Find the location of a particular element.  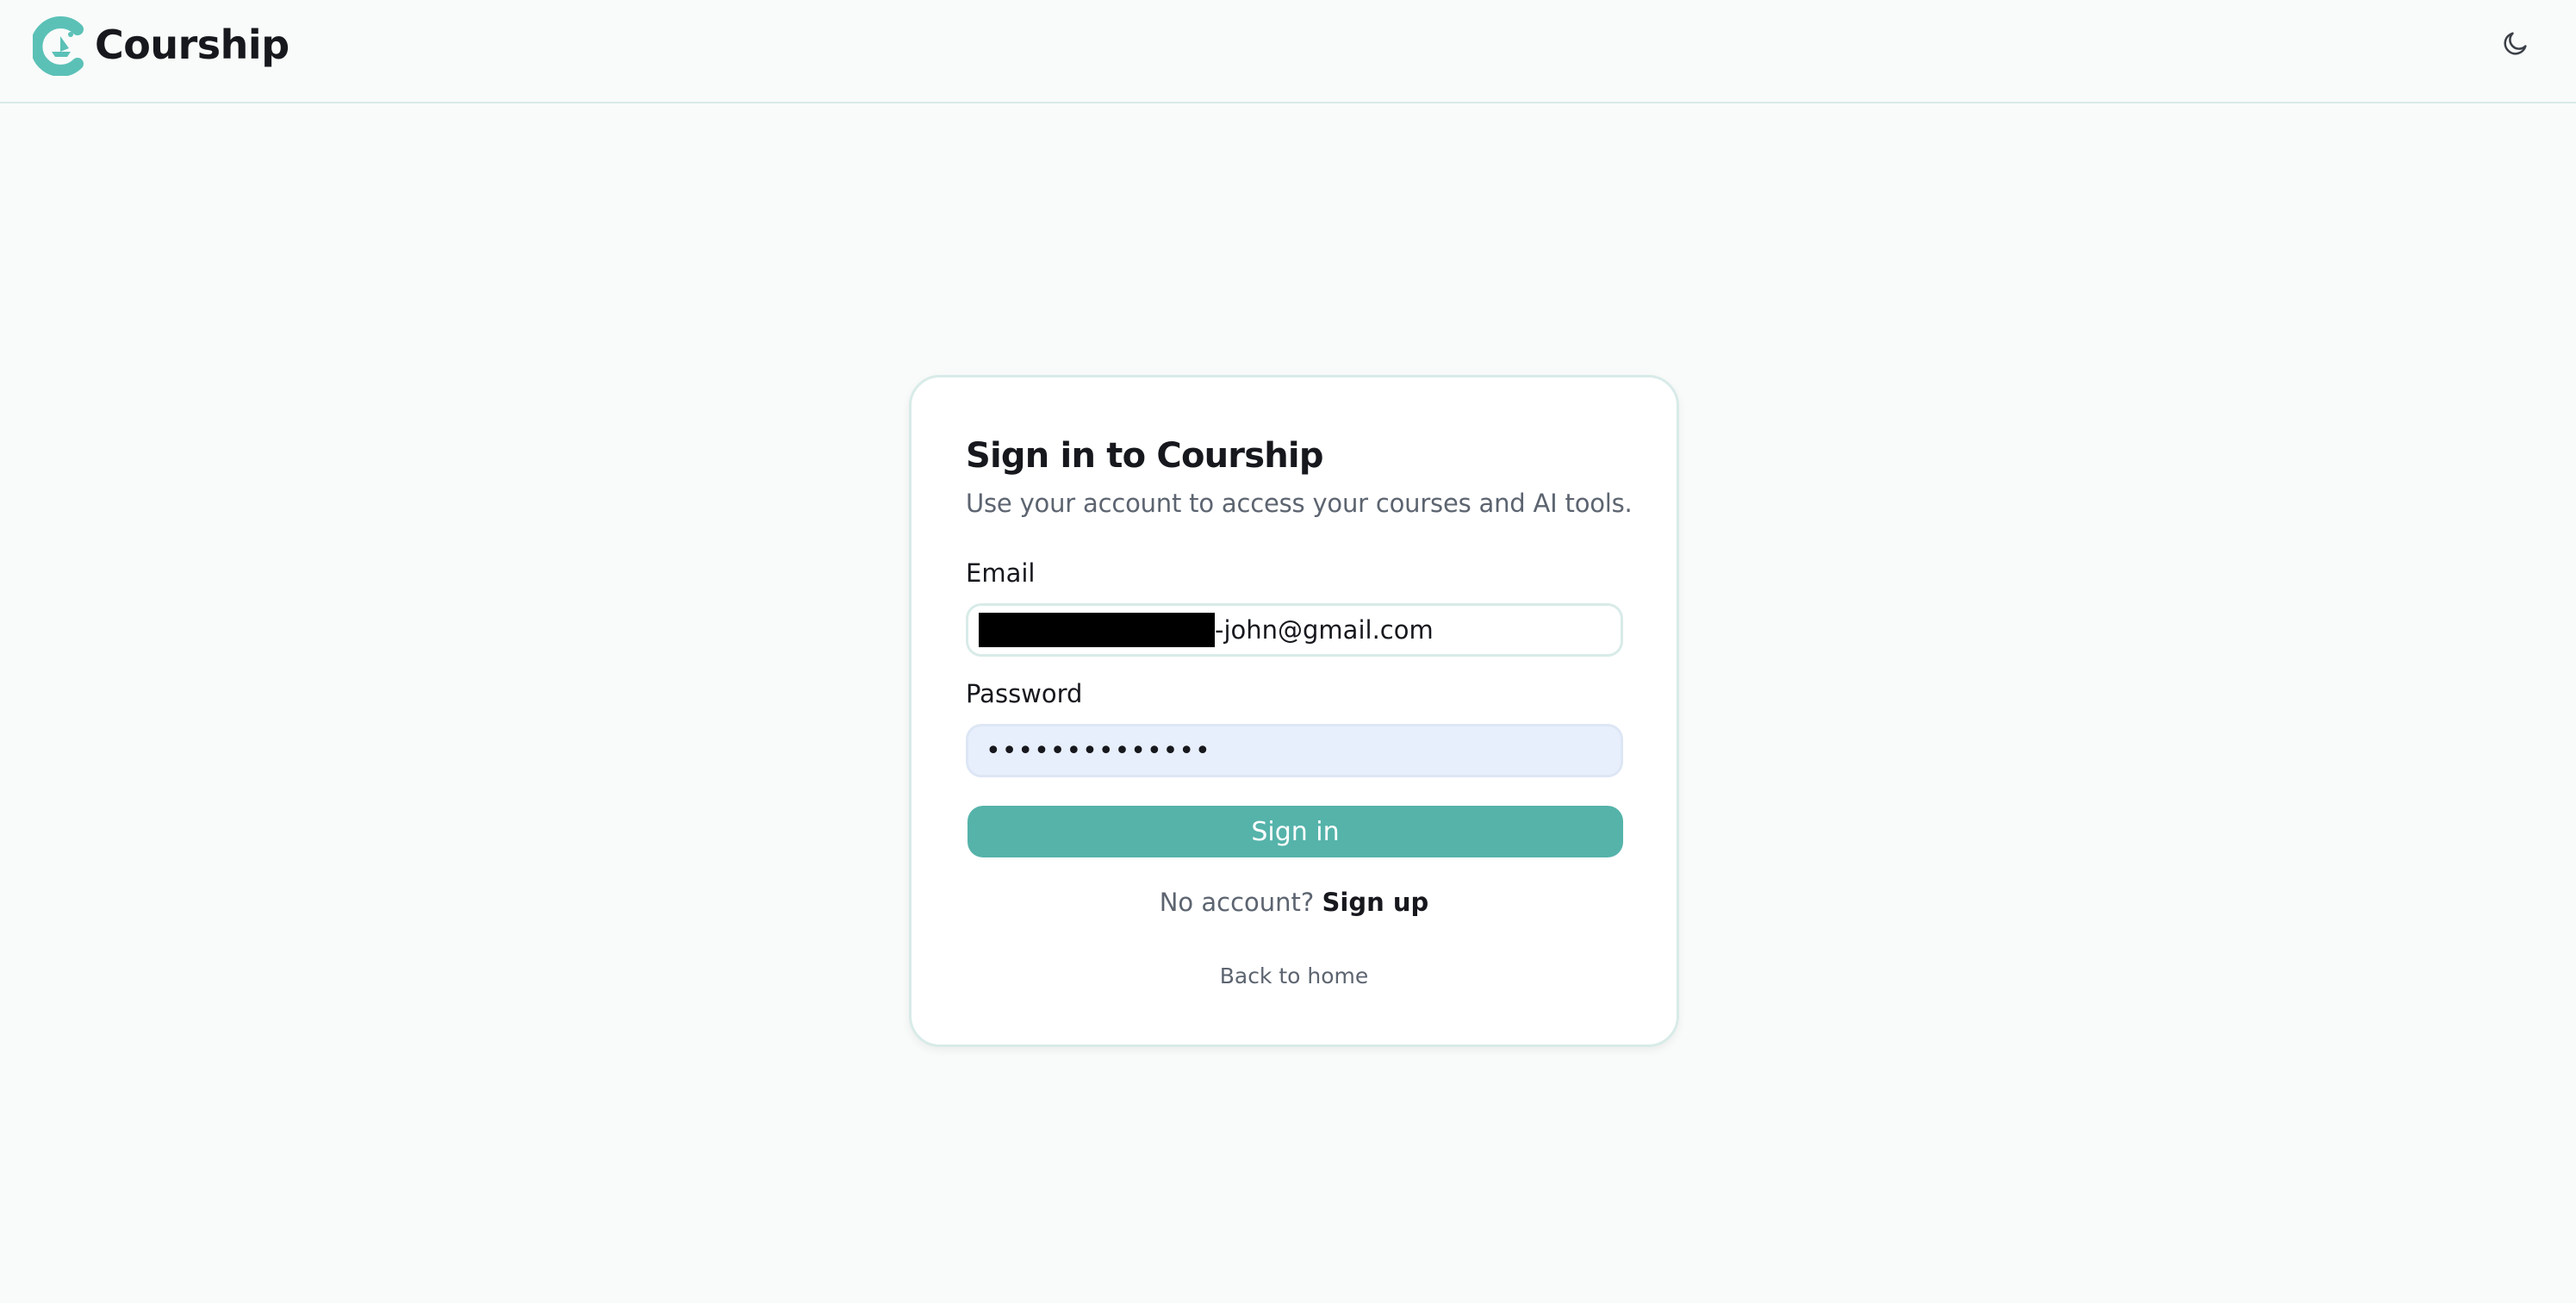

back-to-home-link: Back to home is located at coordinates (1294, 976).